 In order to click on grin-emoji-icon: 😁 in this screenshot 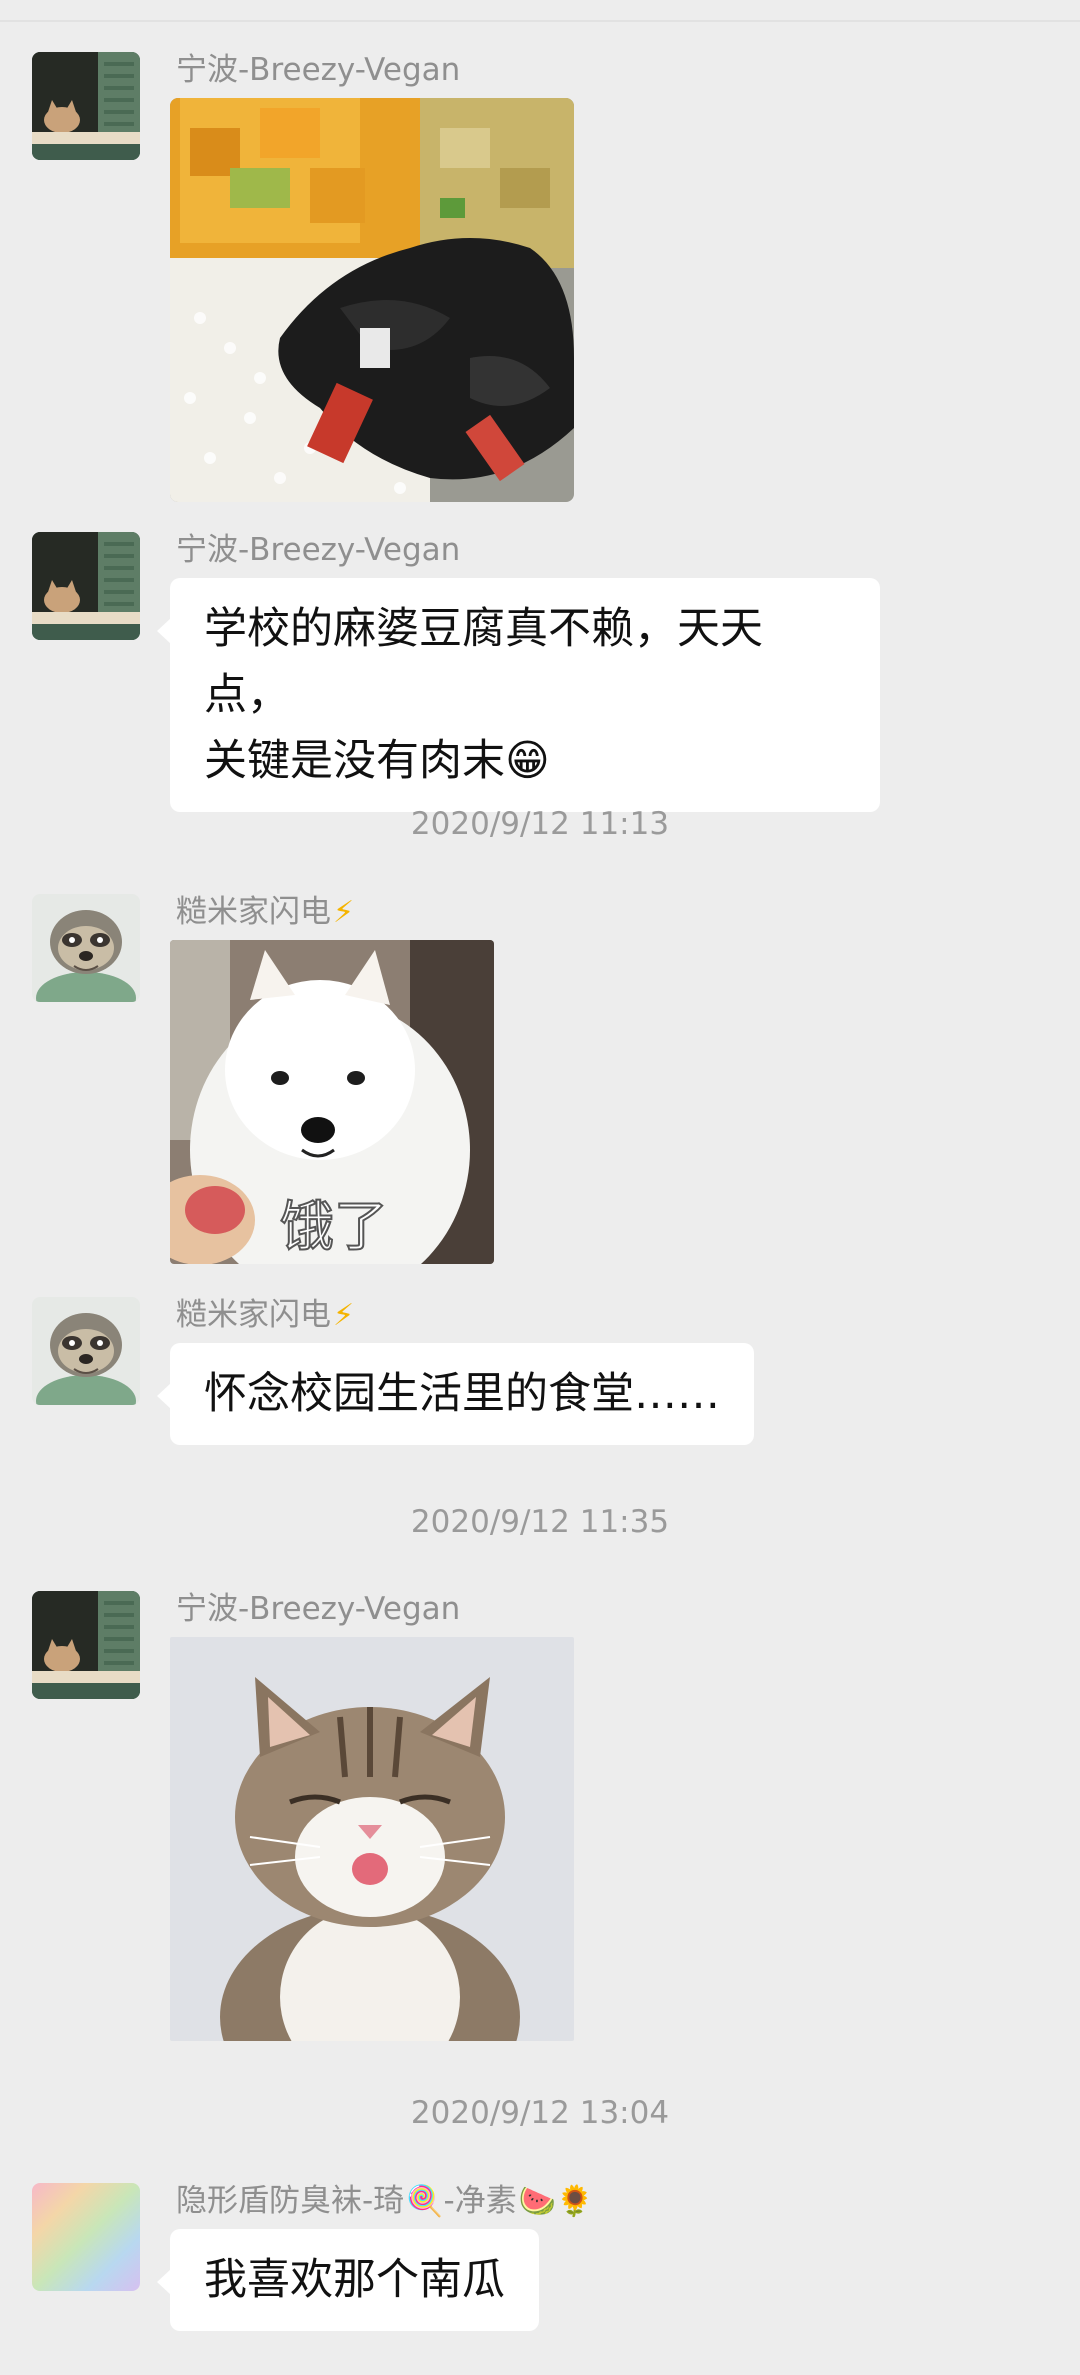, I will do `click(527, 761)`.